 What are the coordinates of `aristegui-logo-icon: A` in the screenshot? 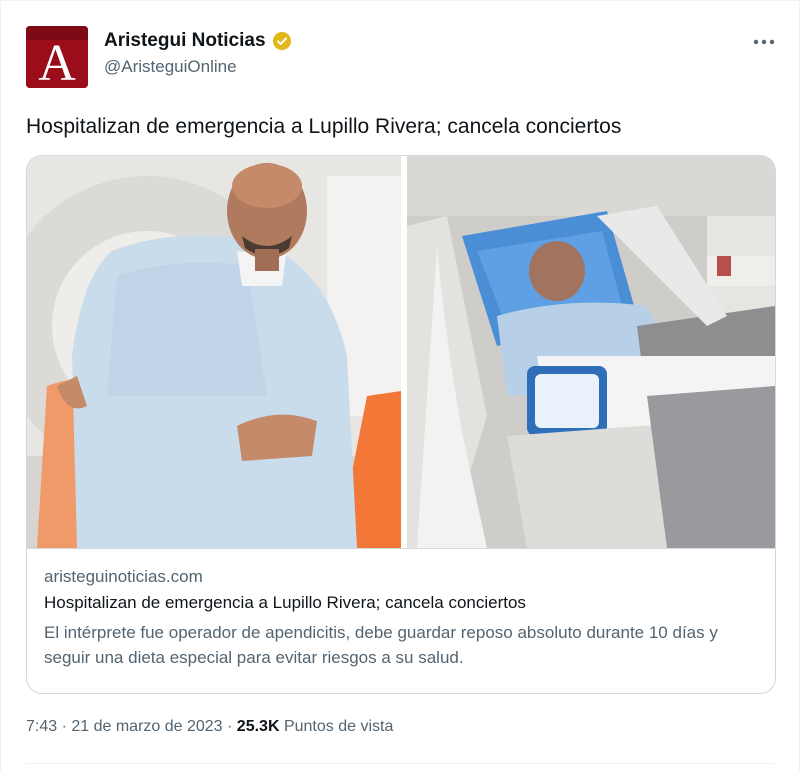 It's located at (57, 57).